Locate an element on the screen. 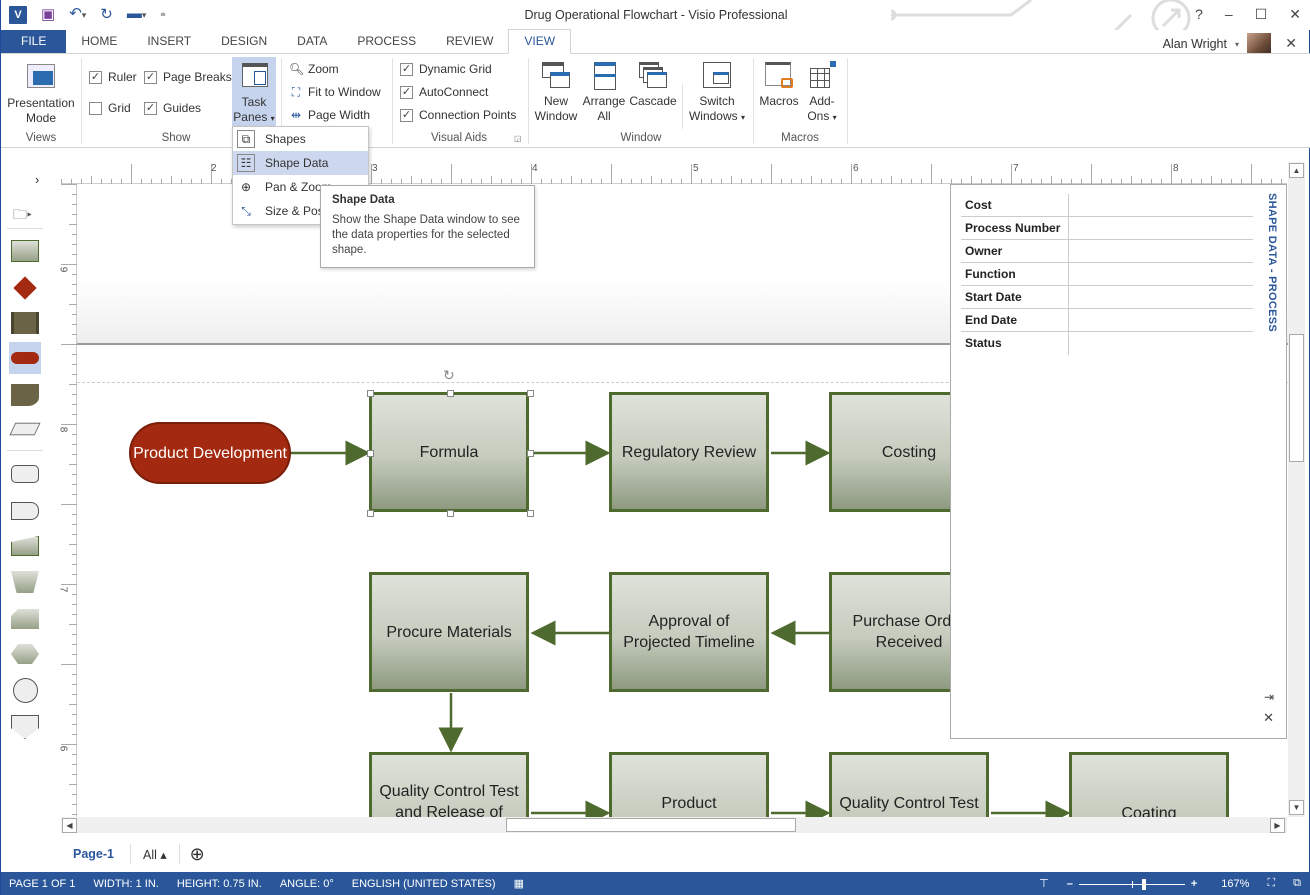 This screenshot has width=1310, height=895. decision-shape is located at coordinates (25, 288).